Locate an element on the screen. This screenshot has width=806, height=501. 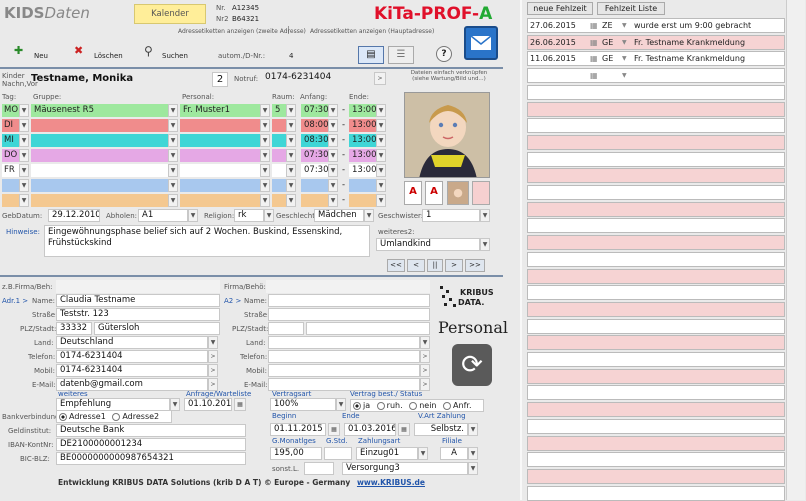
mail-button is located at coordinates (481, 43).